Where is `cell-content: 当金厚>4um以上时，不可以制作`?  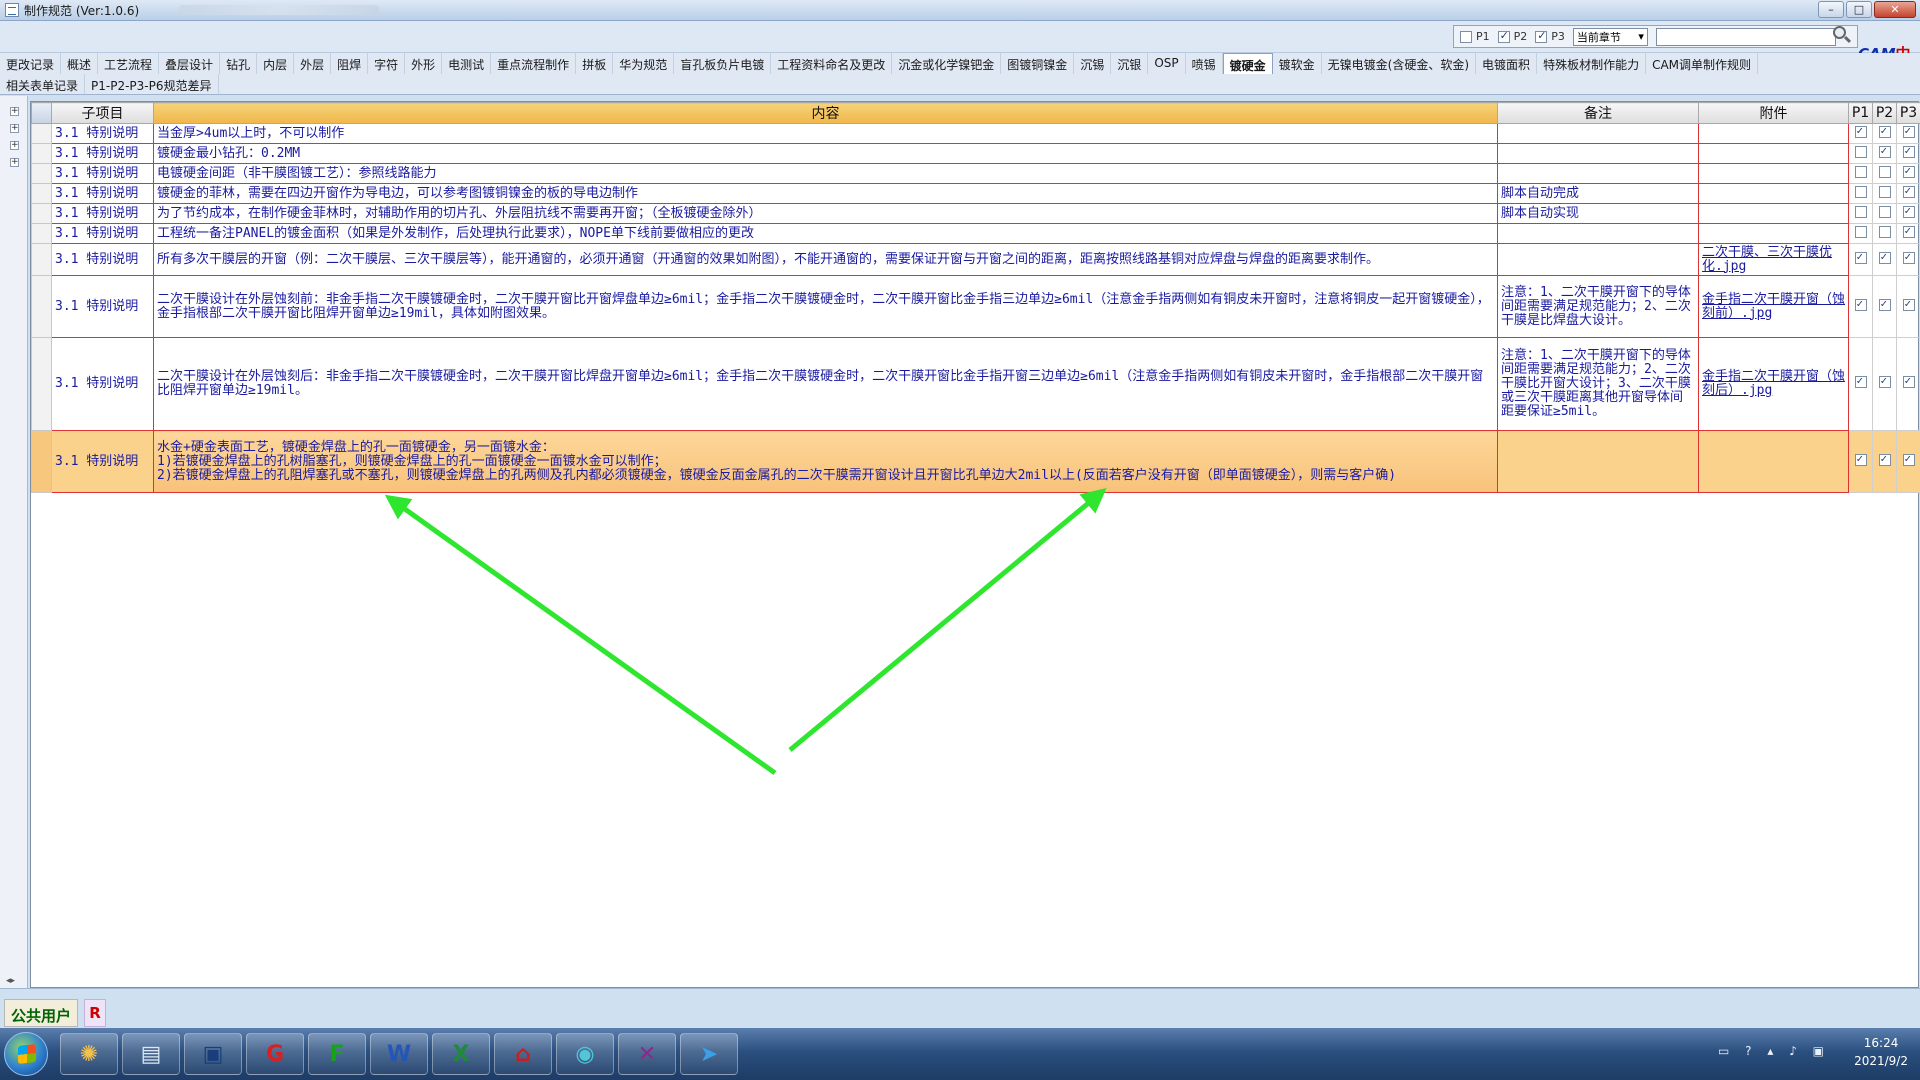
cell-content: 当金厚>4um以上时，不可以制作 is located at coordinates (825, 133).